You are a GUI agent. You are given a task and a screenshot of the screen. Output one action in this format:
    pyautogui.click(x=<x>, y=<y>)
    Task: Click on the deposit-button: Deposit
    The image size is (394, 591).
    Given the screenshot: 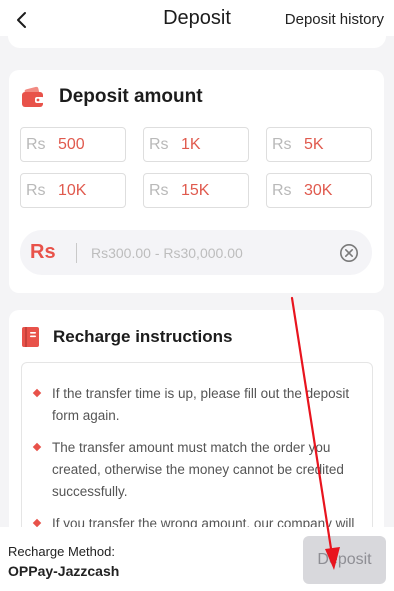 What is the action you would take?
    pyautogui.click(x=344, y=560)
    